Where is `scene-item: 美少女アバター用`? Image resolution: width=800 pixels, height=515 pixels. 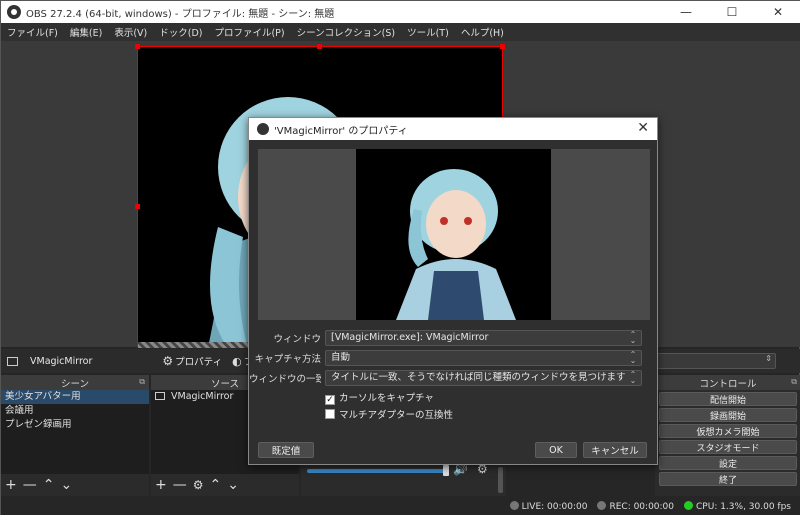
scene-item: 美少女アバター用 is located at coordinates (75, 397).